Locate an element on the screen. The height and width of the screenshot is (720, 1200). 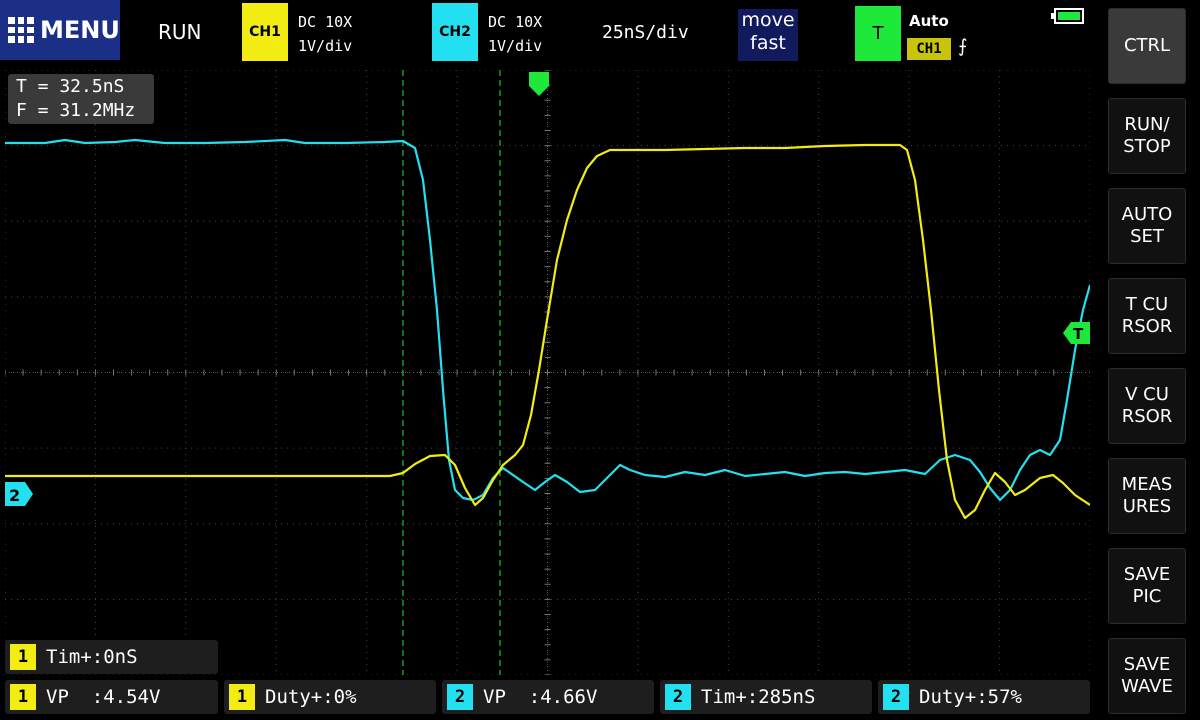
measurement-value: Tim+:285nS is located at coordinates (758, 697).